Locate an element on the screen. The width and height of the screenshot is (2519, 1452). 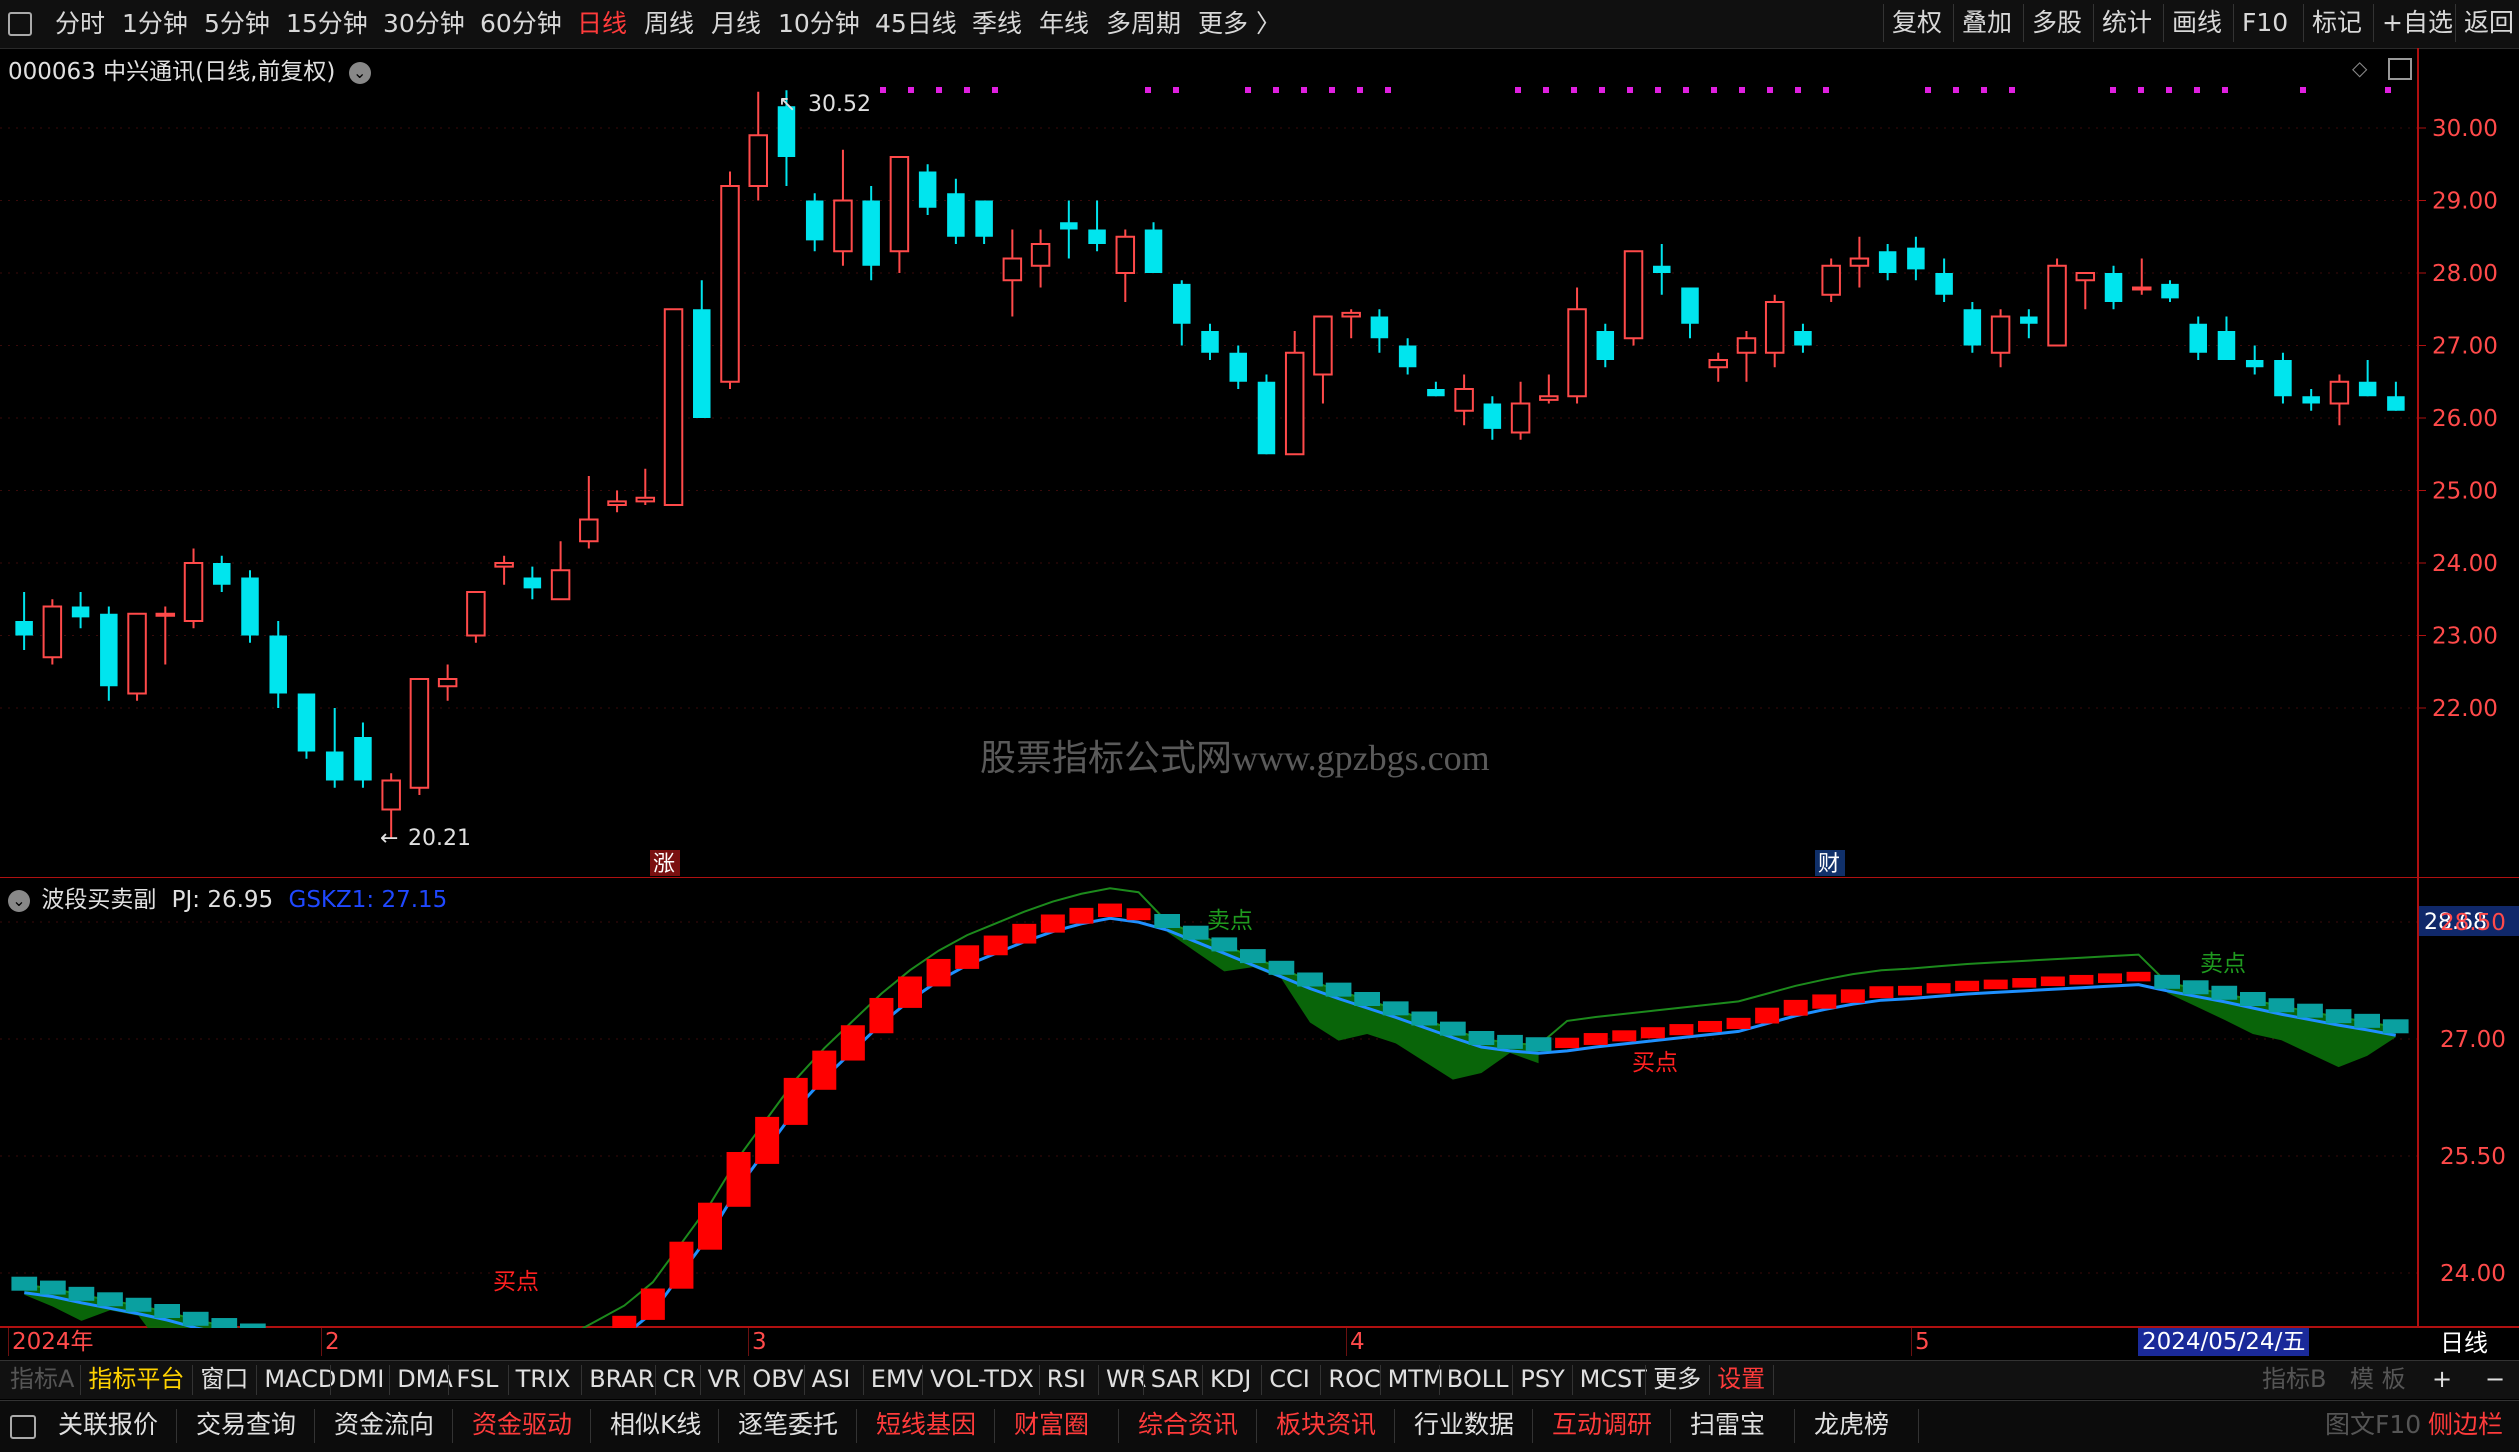
bottom-item-11: 互动调研 is located at coordinates (1602, 1425).